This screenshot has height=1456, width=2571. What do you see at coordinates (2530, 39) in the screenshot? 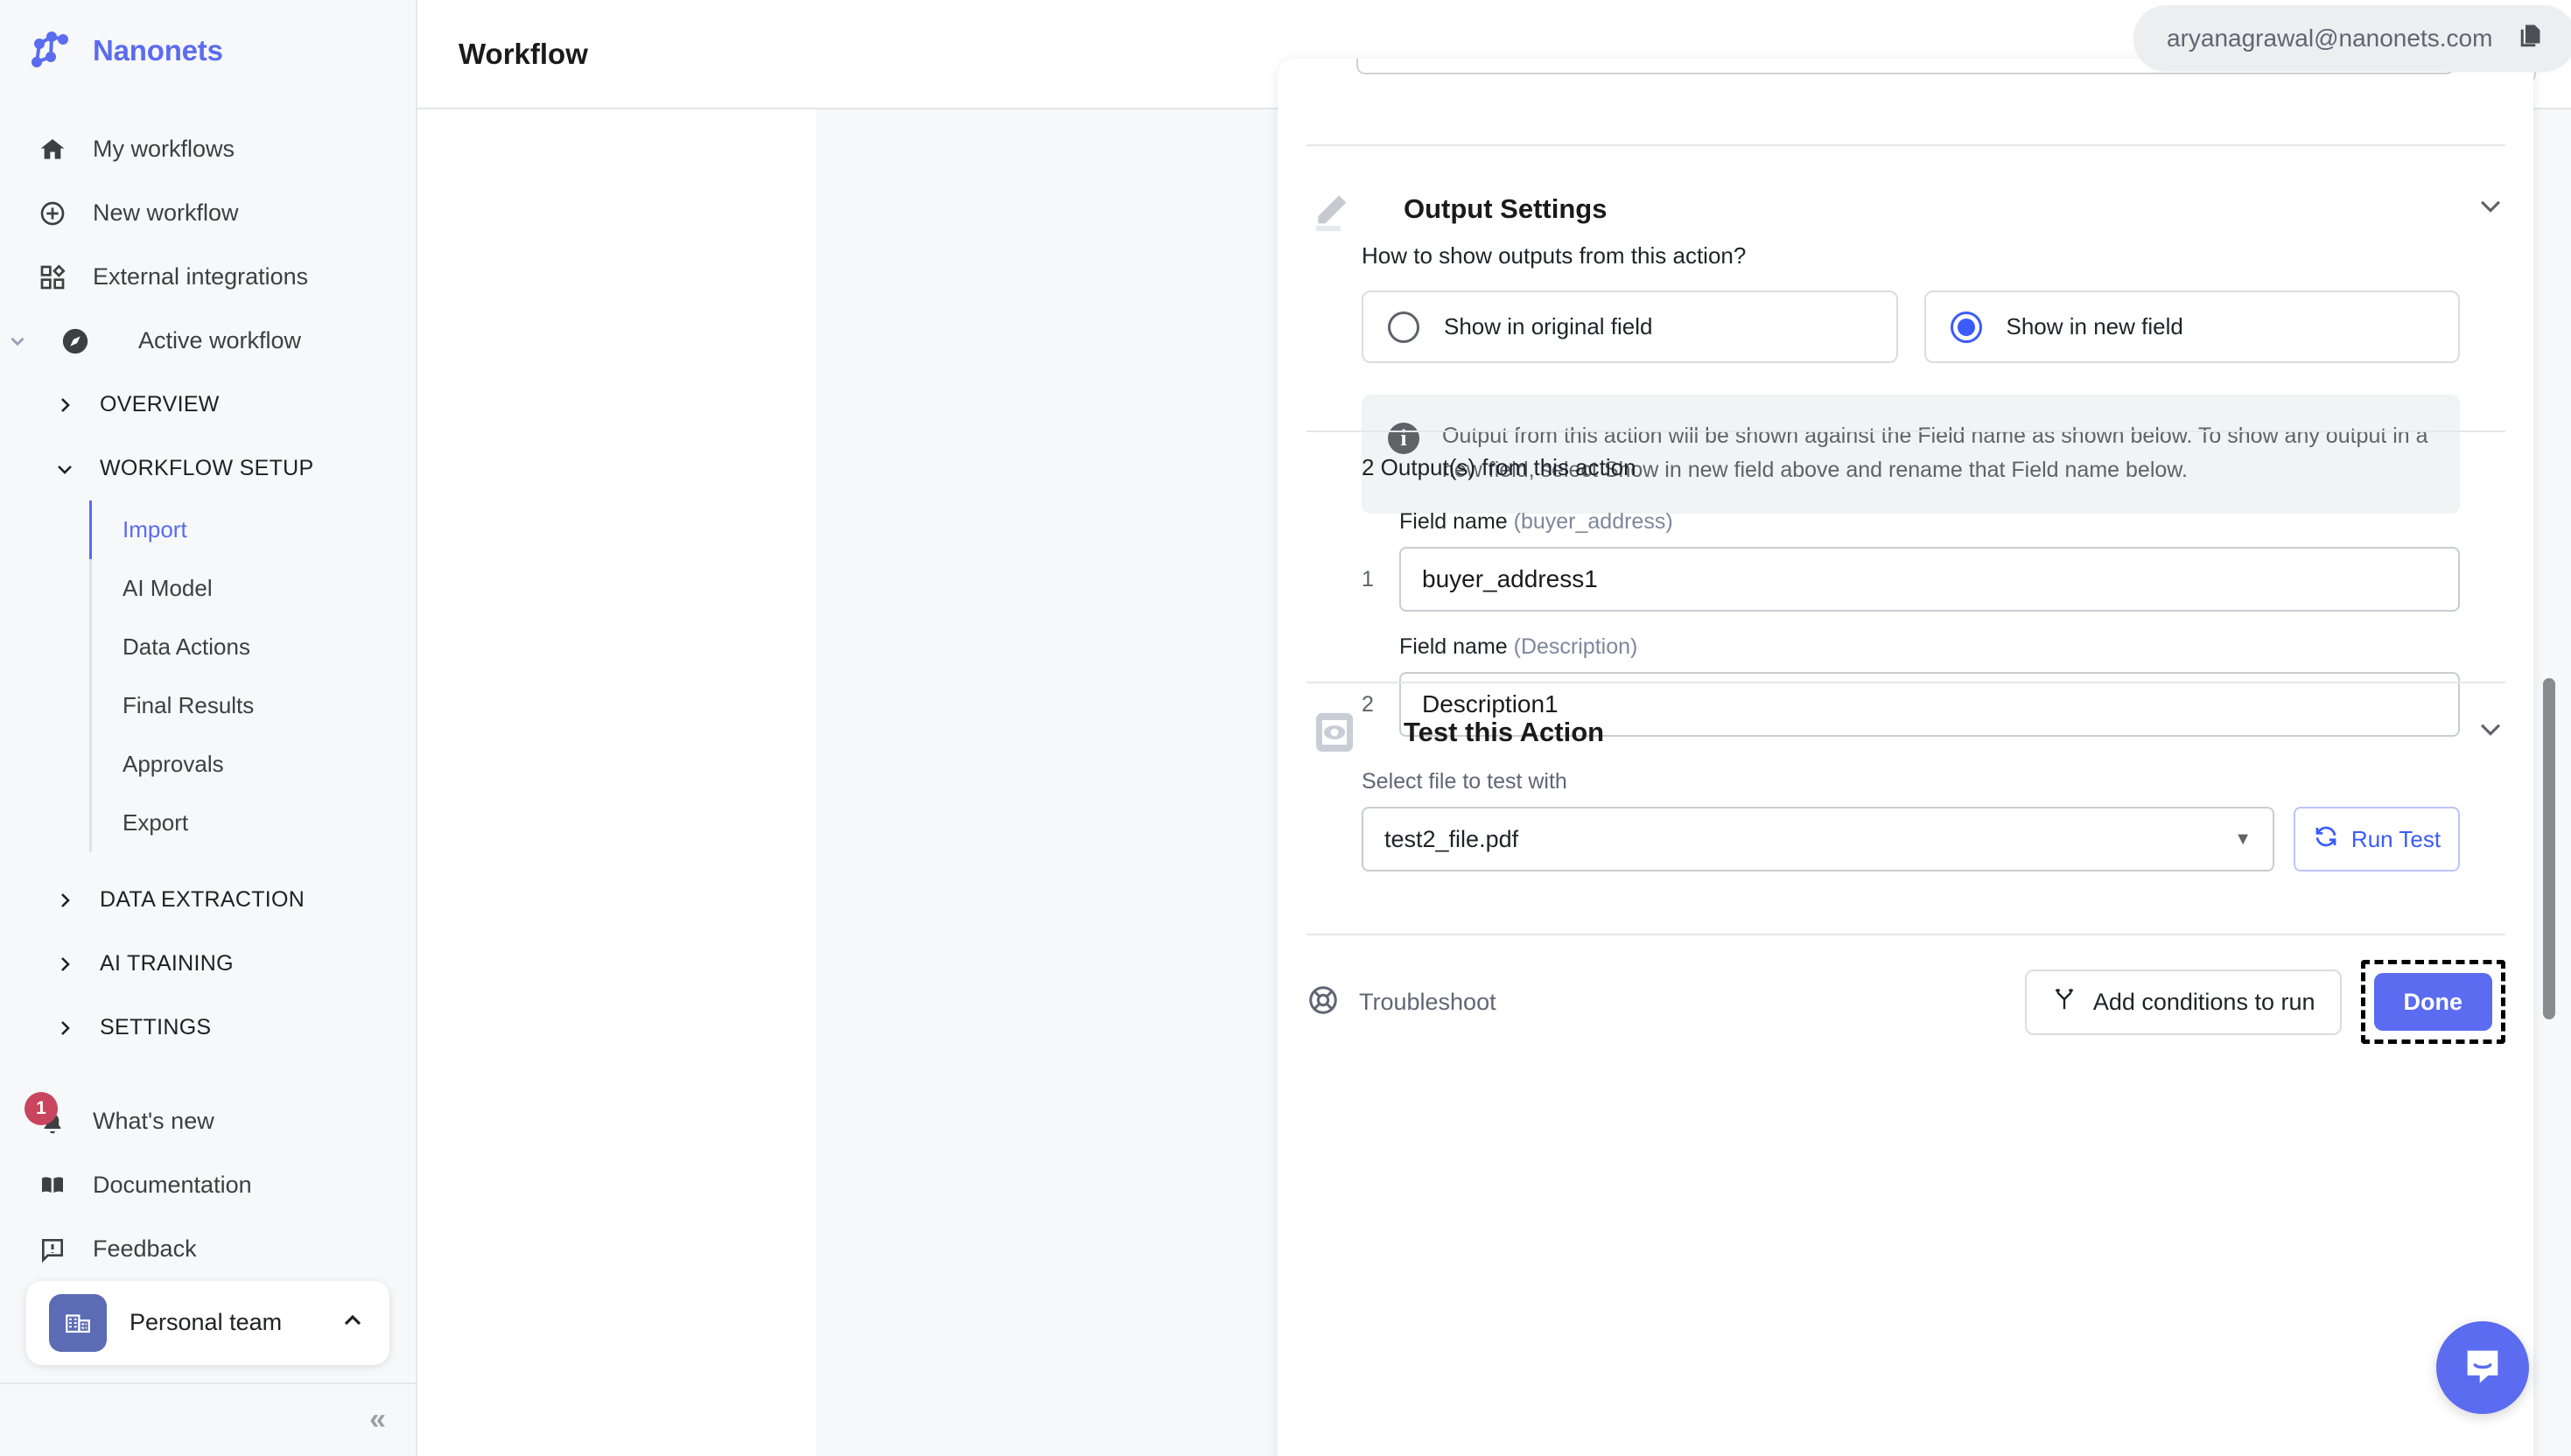
I see `copy-icon` at bounding box center [2530, 39].